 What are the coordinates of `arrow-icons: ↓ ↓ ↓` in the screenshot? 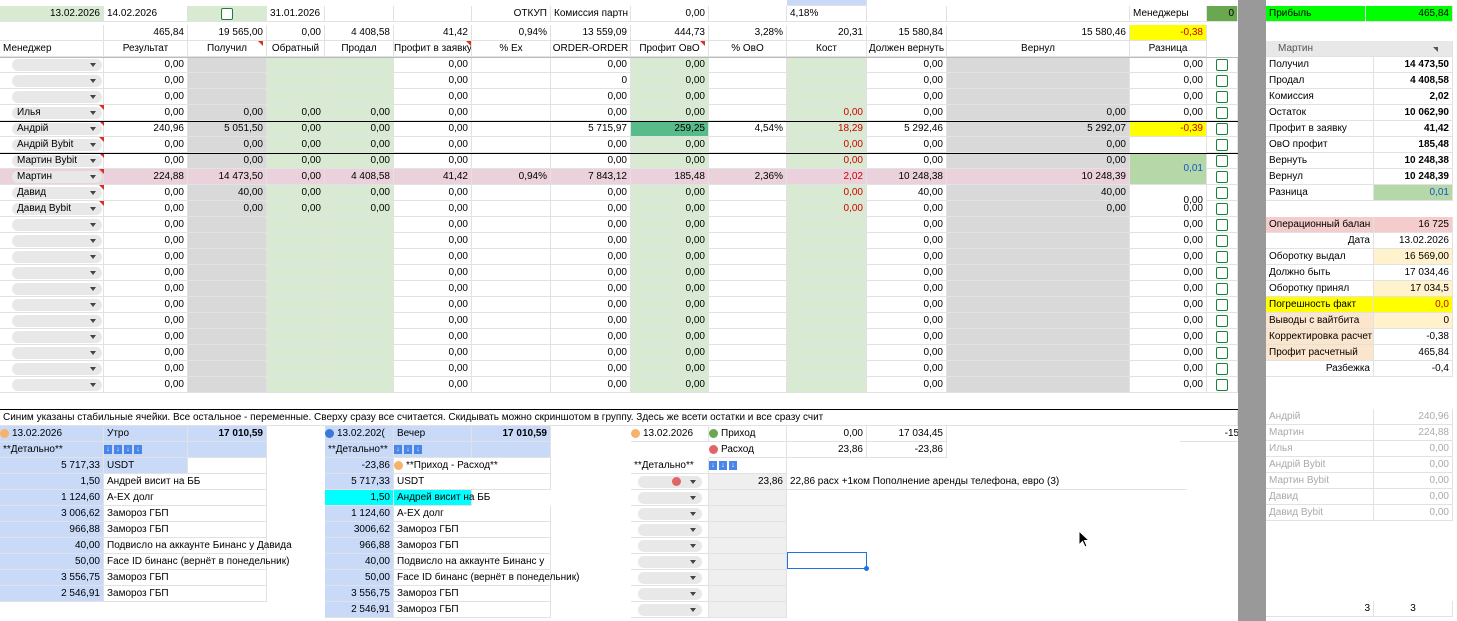 It's located at (433, 450).